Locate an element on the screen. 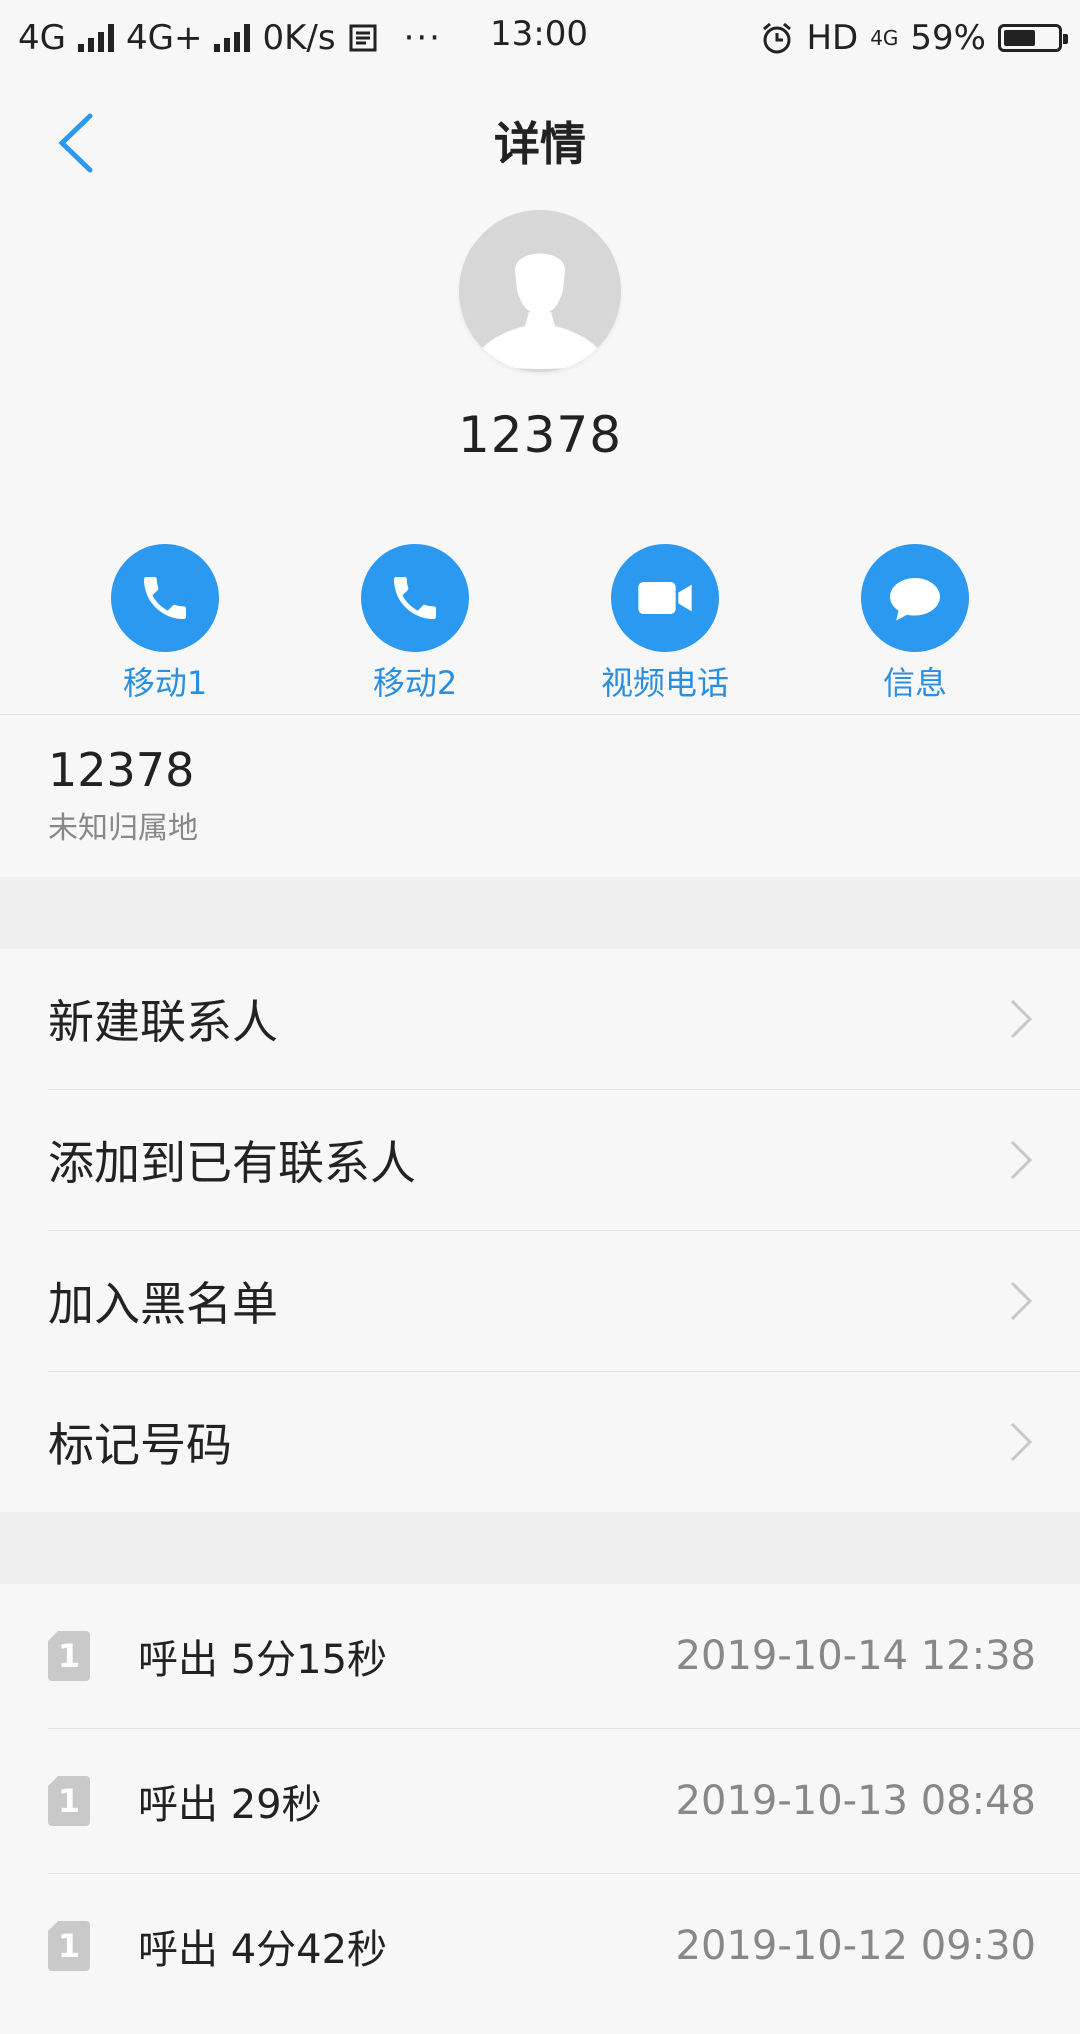 Image resolution: width=1080 pixels, height=2034 pixels. network-speed: 0K/s is located at coordinates (299, 38).